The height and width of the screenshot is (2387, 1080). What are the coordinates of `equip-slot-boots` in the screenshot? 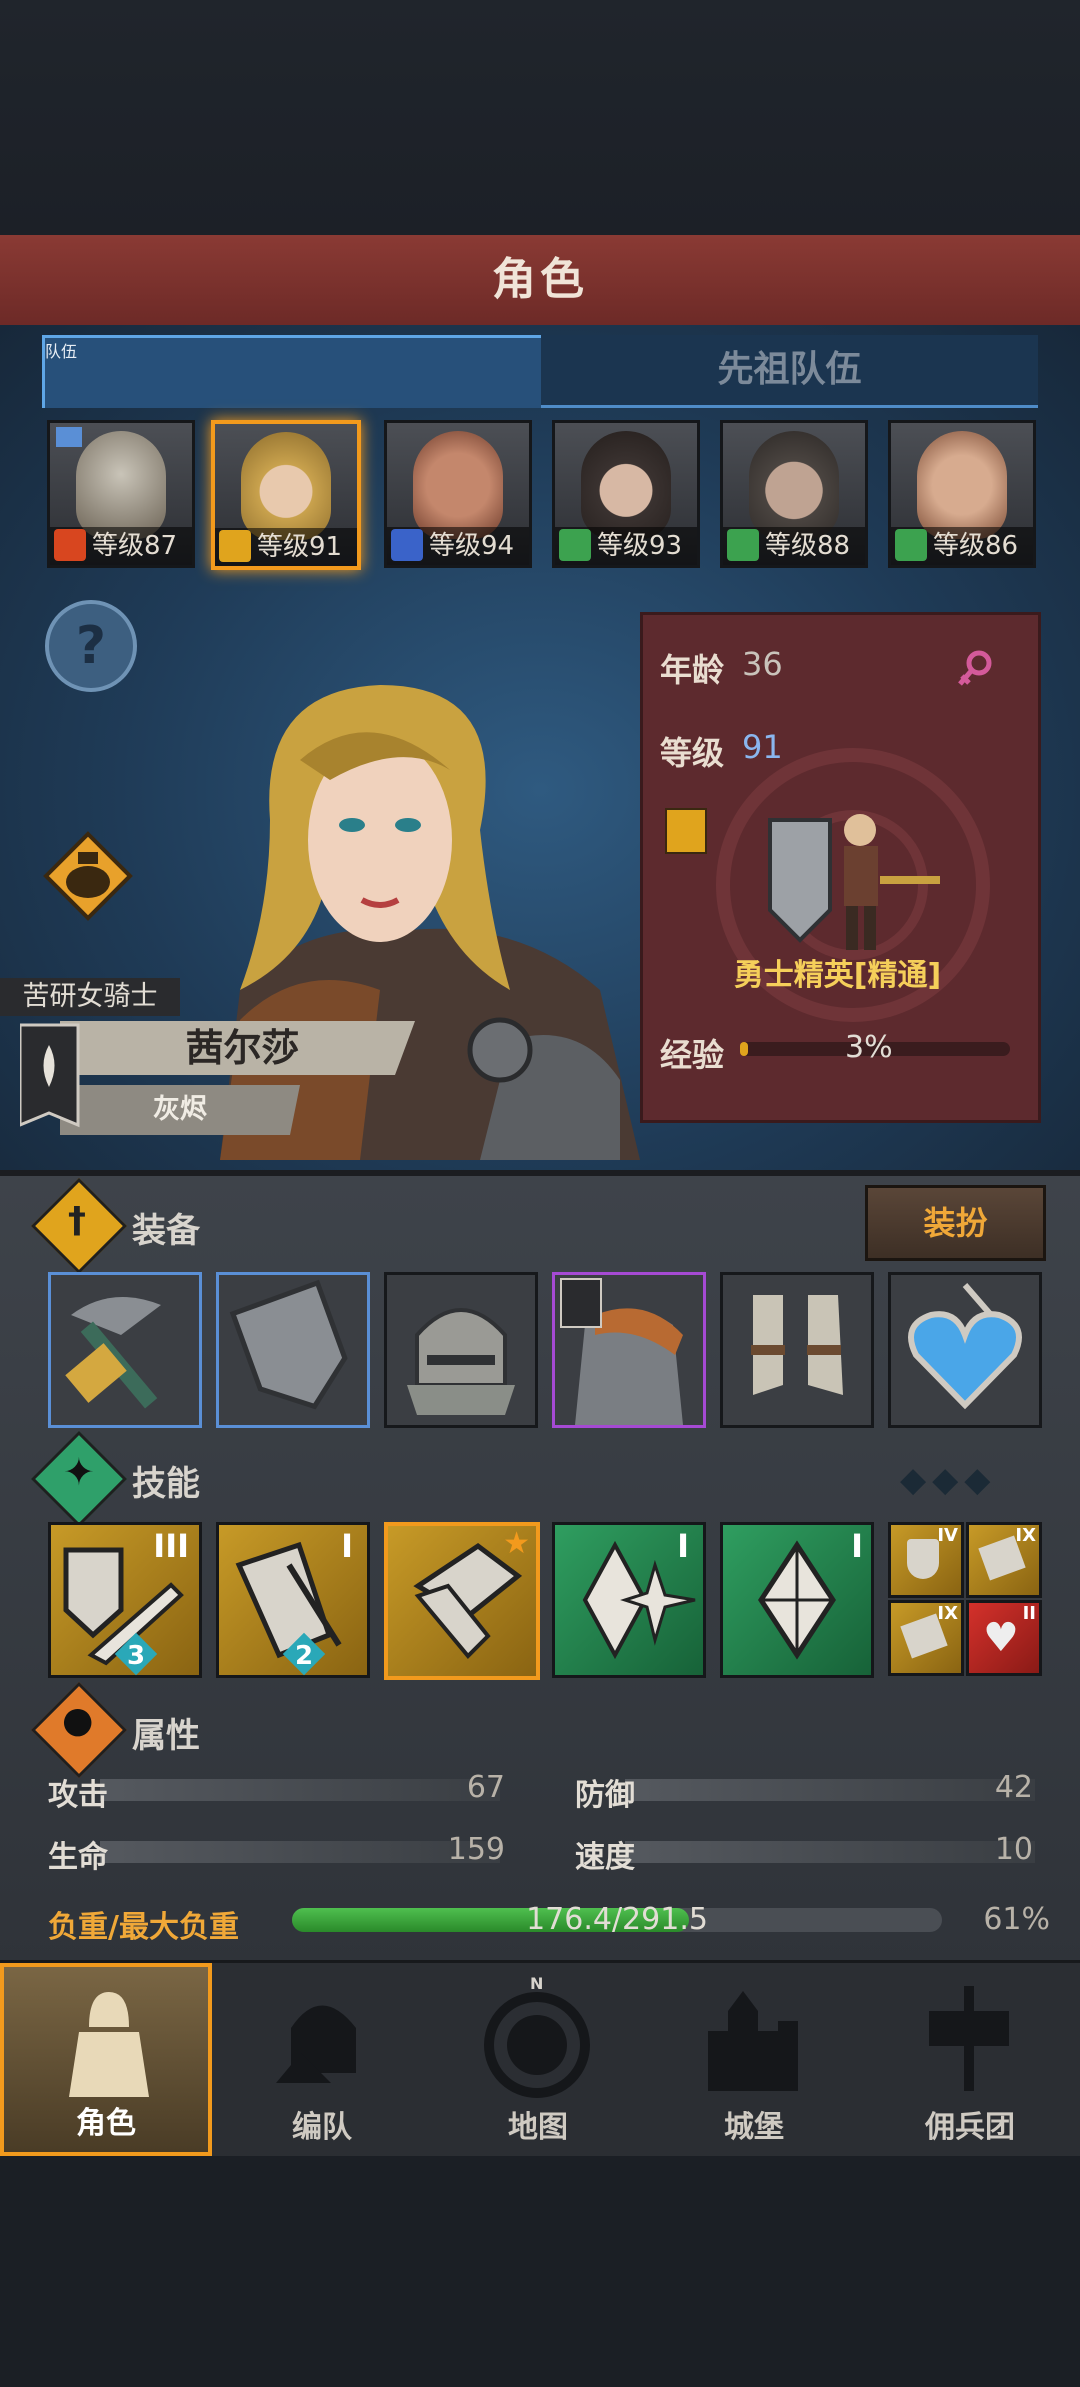 It's located at (797, 1350).